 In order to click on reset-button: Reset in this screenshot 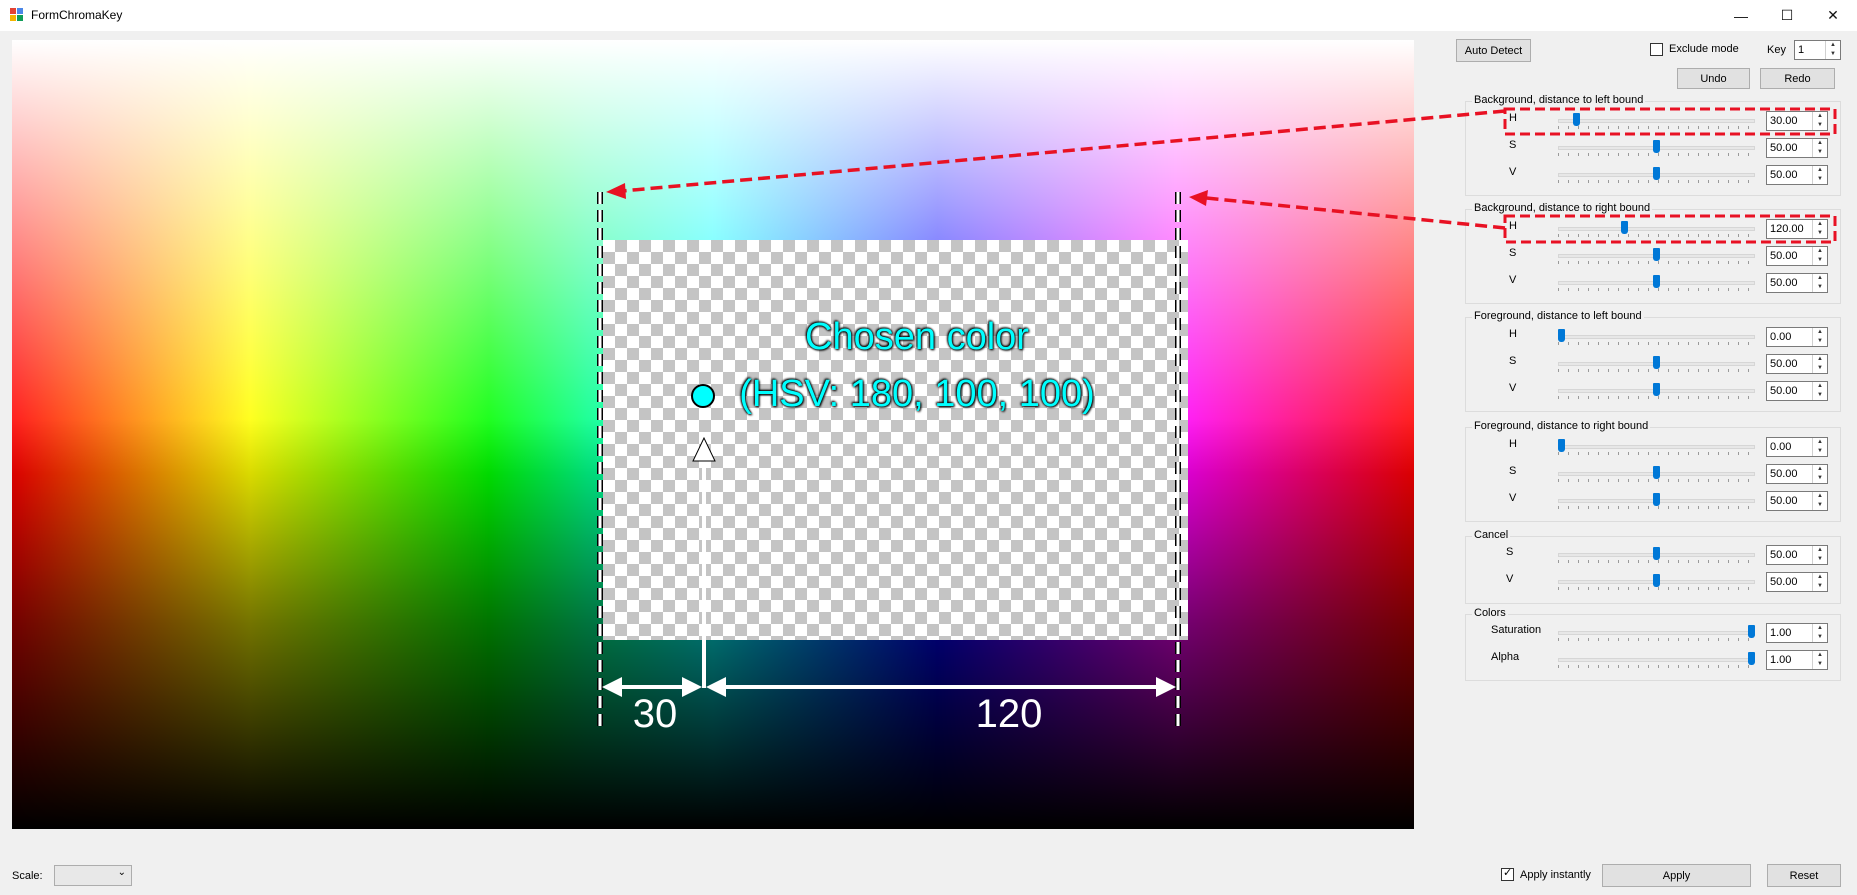, I will do `click(1804, 875)`.